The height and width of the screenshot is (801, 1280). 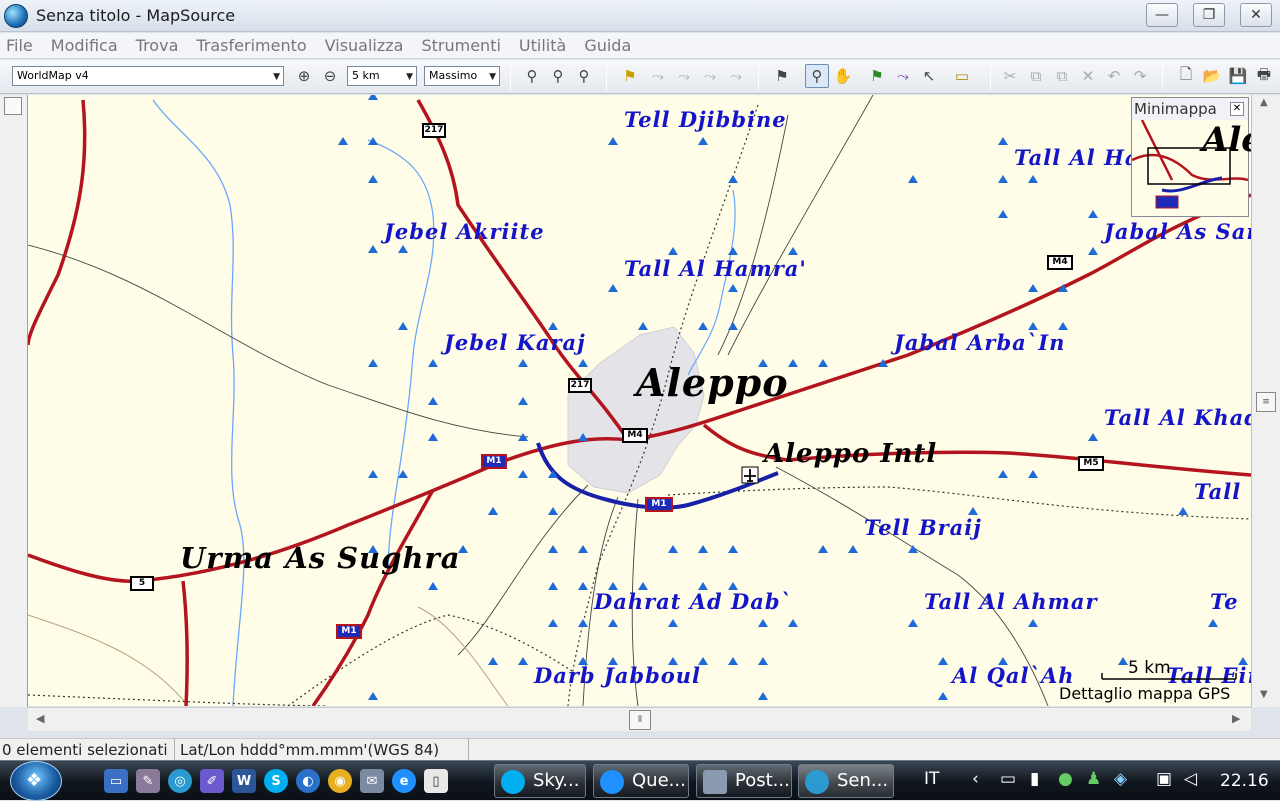 I want to click on paste-icon: ⧉, so click(x=1062, y=76).